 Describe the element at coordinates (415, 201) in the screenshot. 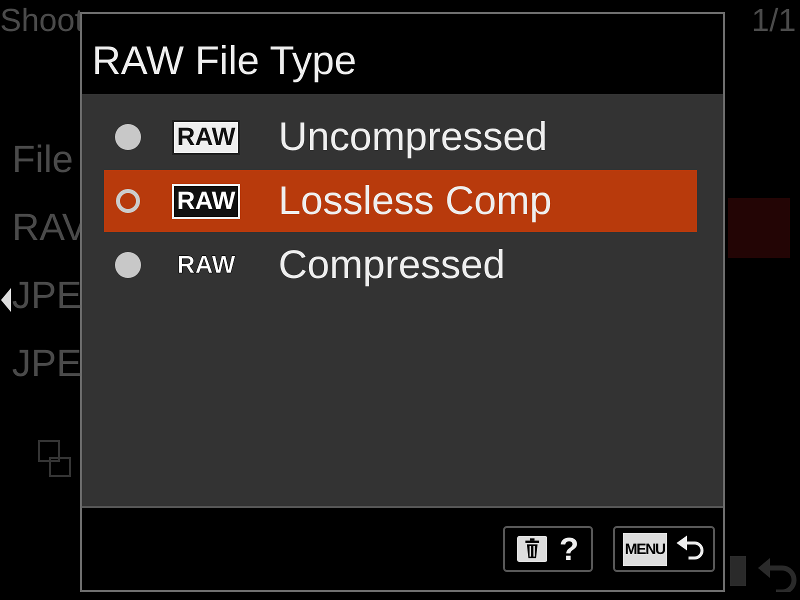

I see `option-label: Lossless Comp` at that location.